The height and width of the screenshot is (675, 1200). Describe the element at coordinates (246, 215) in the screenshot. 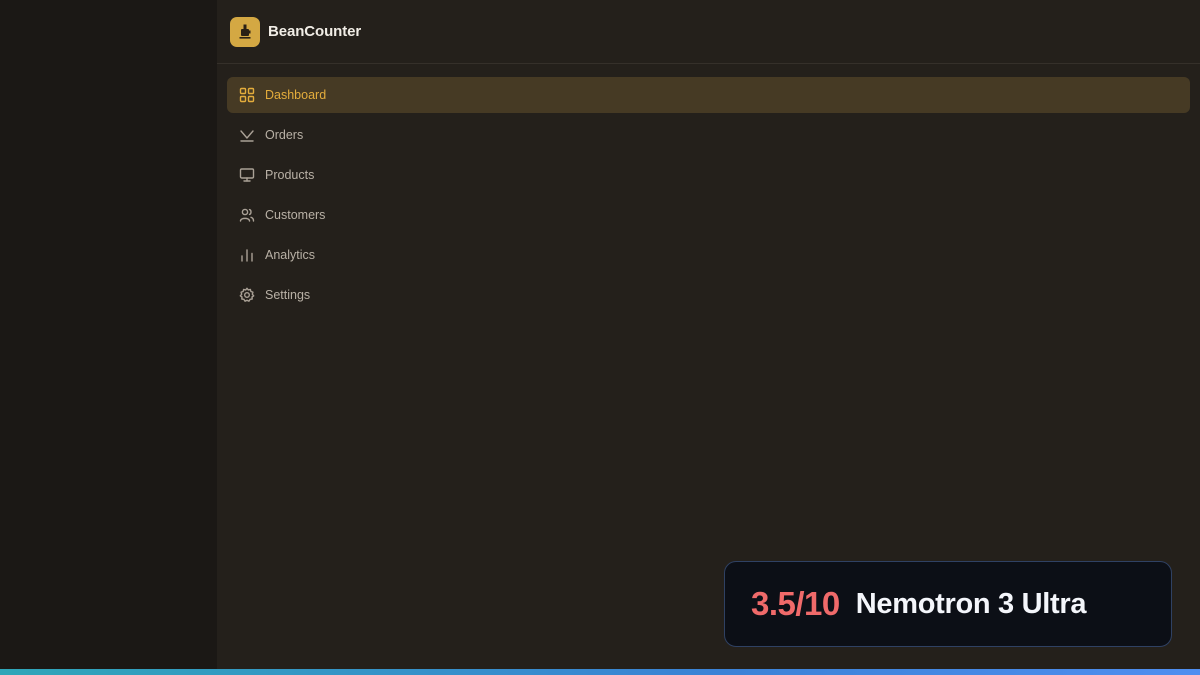

I see `users-icon` at that location.